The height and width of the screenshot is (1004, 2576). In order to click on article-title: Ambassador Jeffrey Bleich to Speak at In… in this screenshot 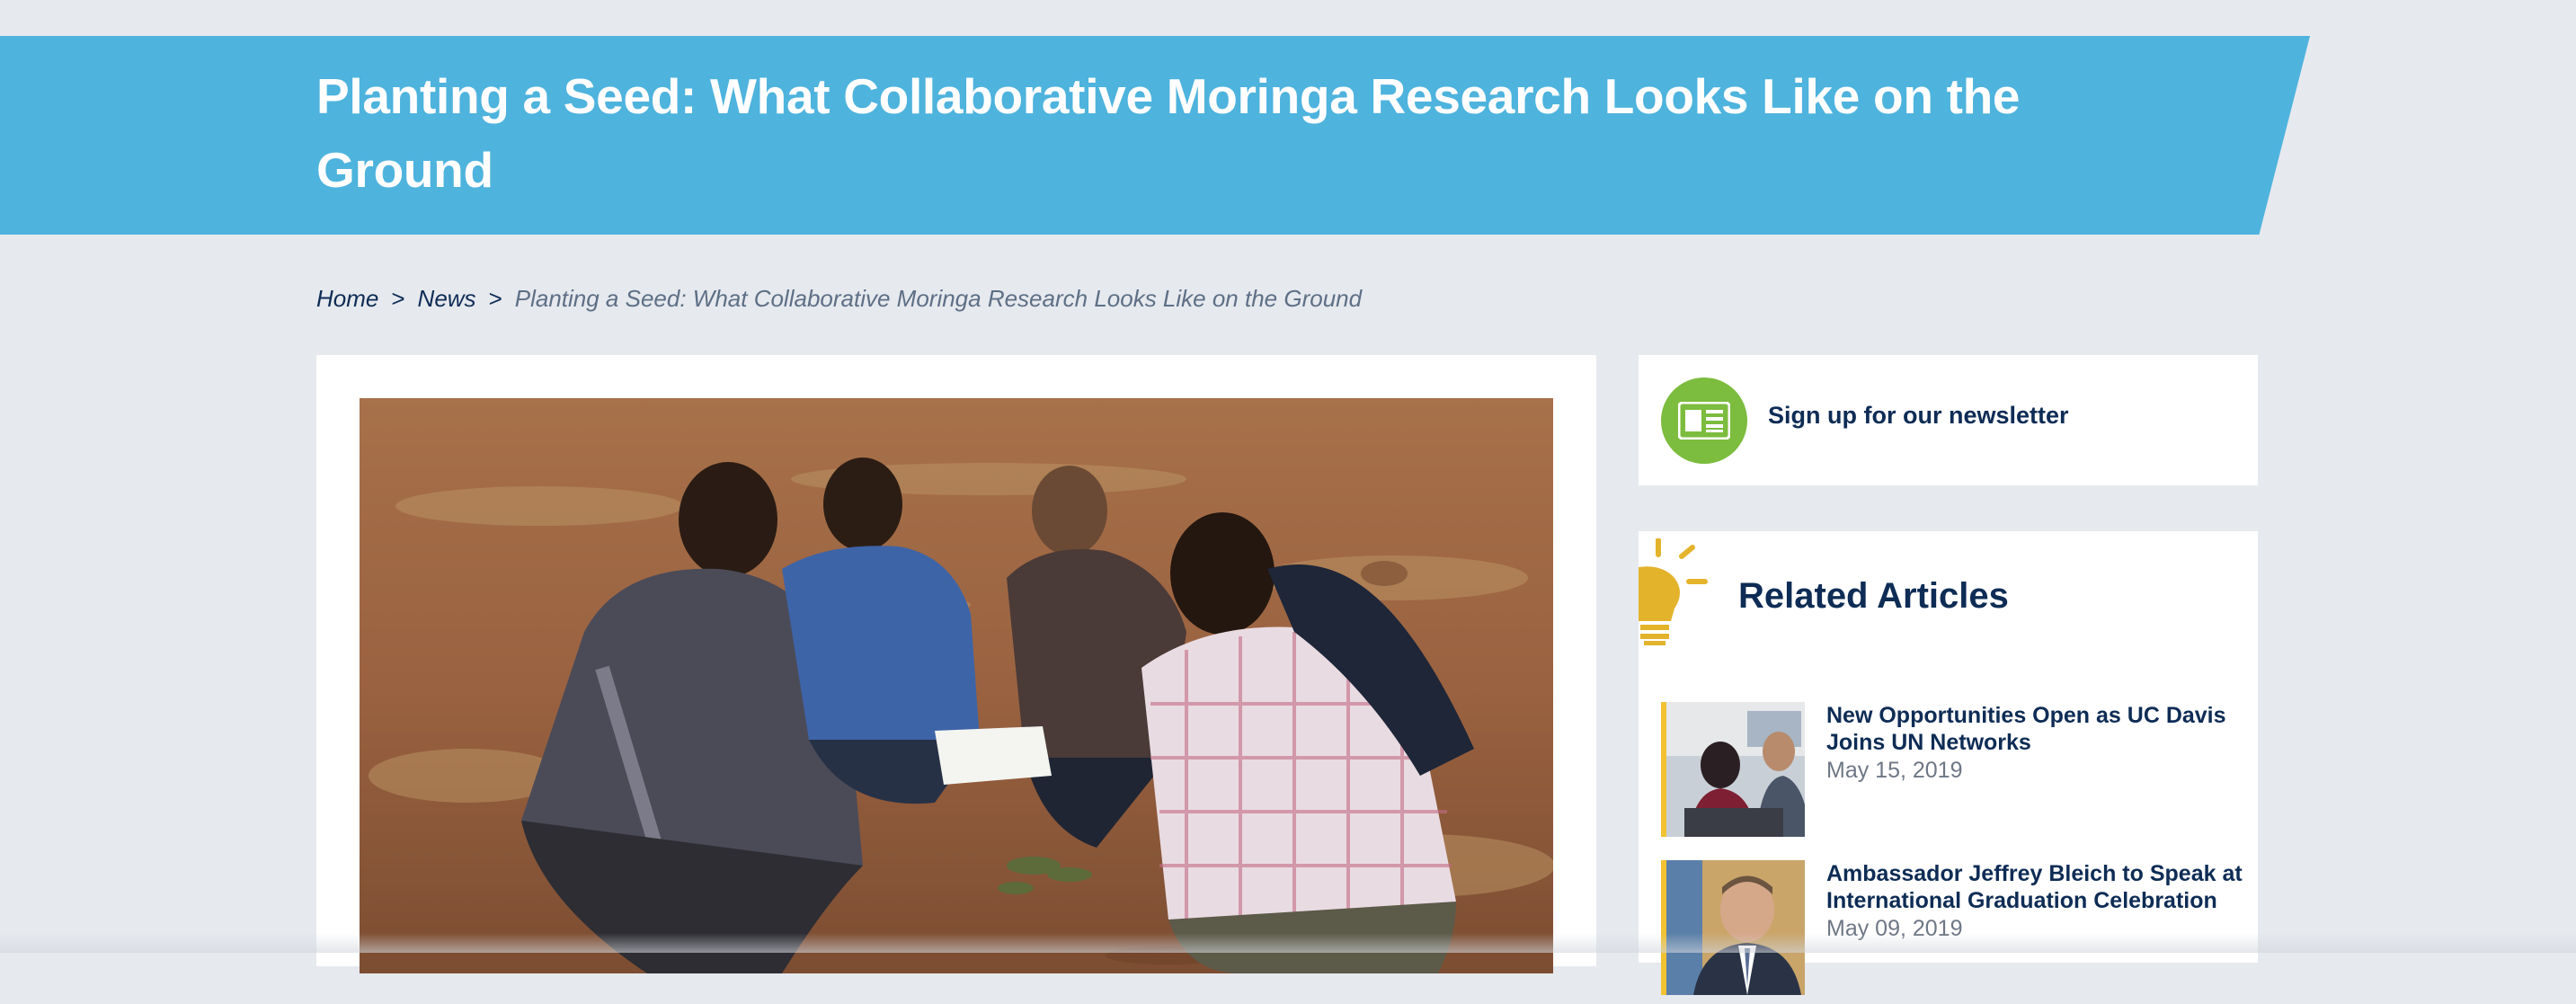, I will do `click(2034, 887)`.